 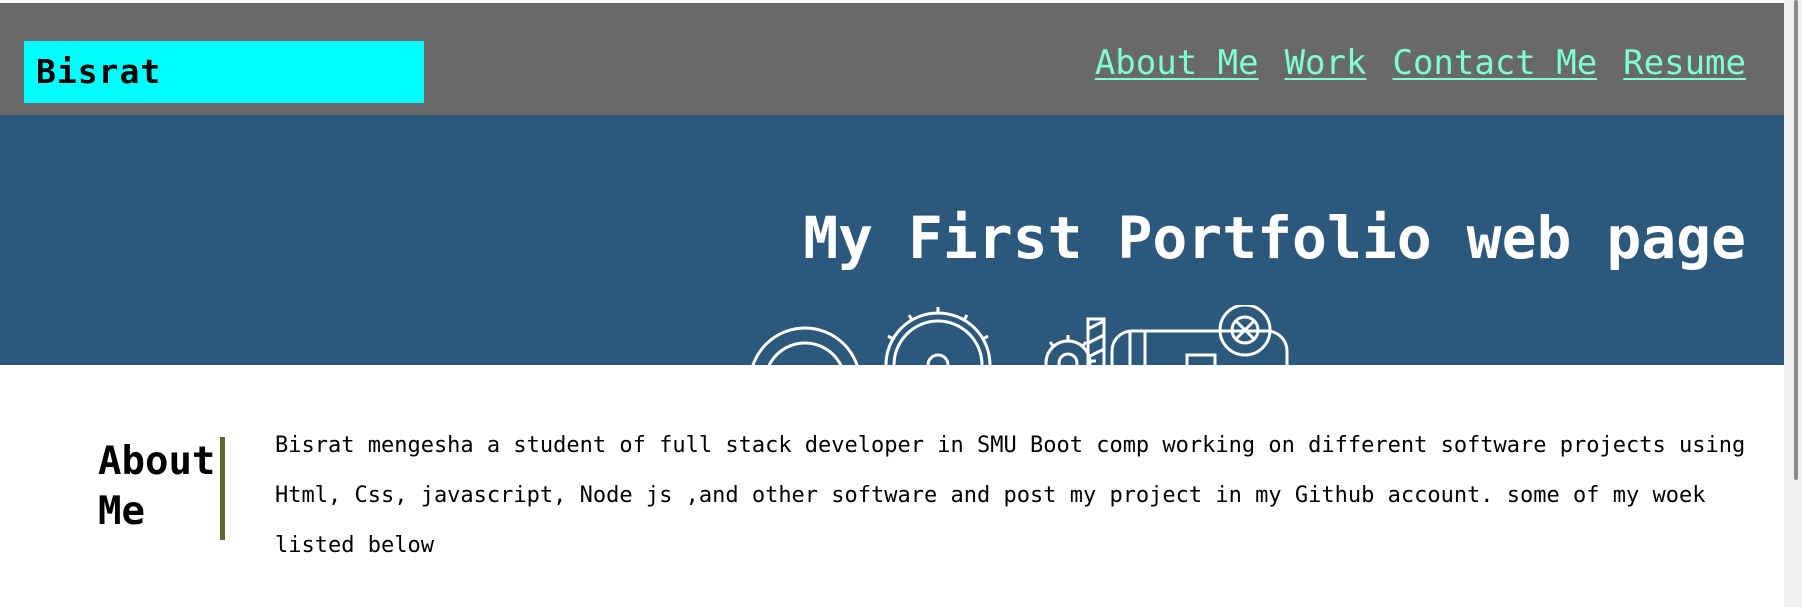 What do you see at coordinates (938, 336) in the screenshot?
I see `gear-outline-icon` at bounding box center [938, 336].